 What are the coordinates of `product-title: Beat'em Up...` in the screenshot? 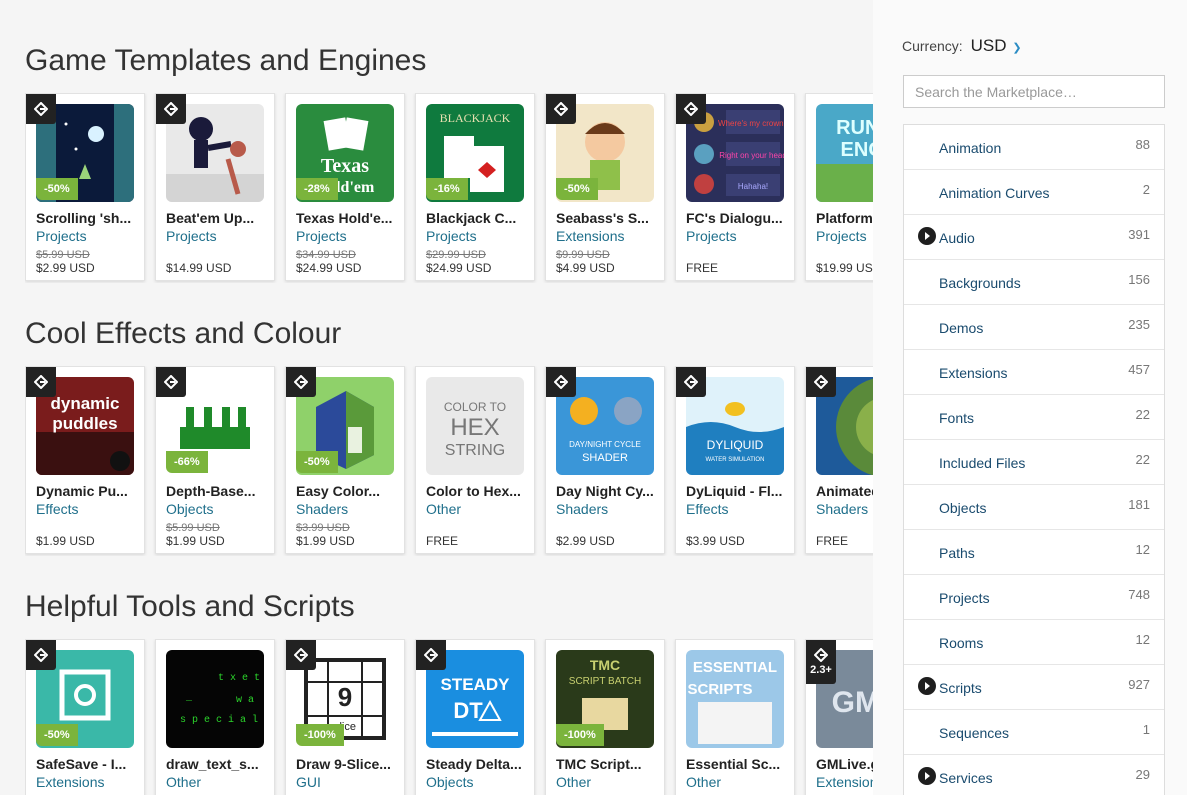 It's located at (218, 218).